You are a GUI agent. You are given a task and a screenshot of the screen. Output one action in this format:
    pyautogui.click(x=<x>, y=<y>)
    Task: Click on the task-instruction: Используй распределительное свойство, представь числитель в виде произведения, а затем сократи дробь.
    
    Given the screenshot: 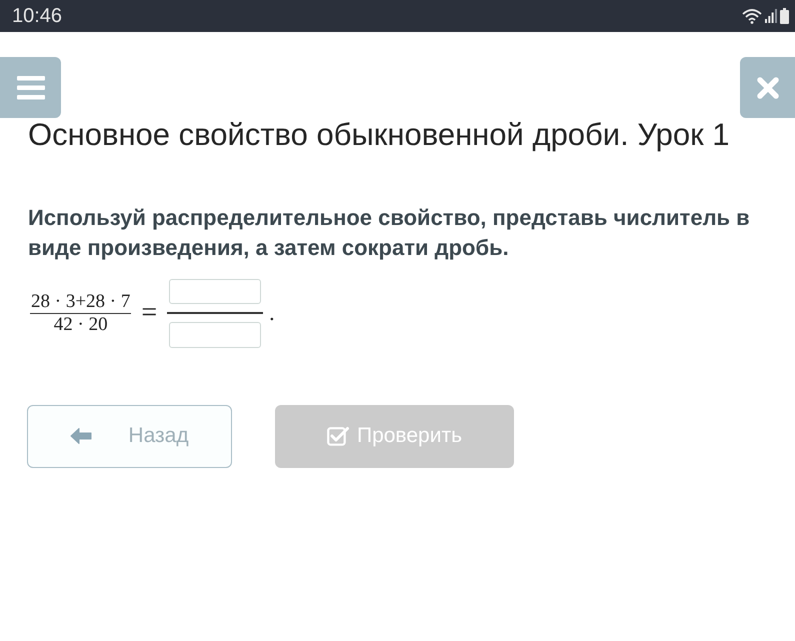 What is the action you would take?
    pyautogui.click(x=389, y=233)
    